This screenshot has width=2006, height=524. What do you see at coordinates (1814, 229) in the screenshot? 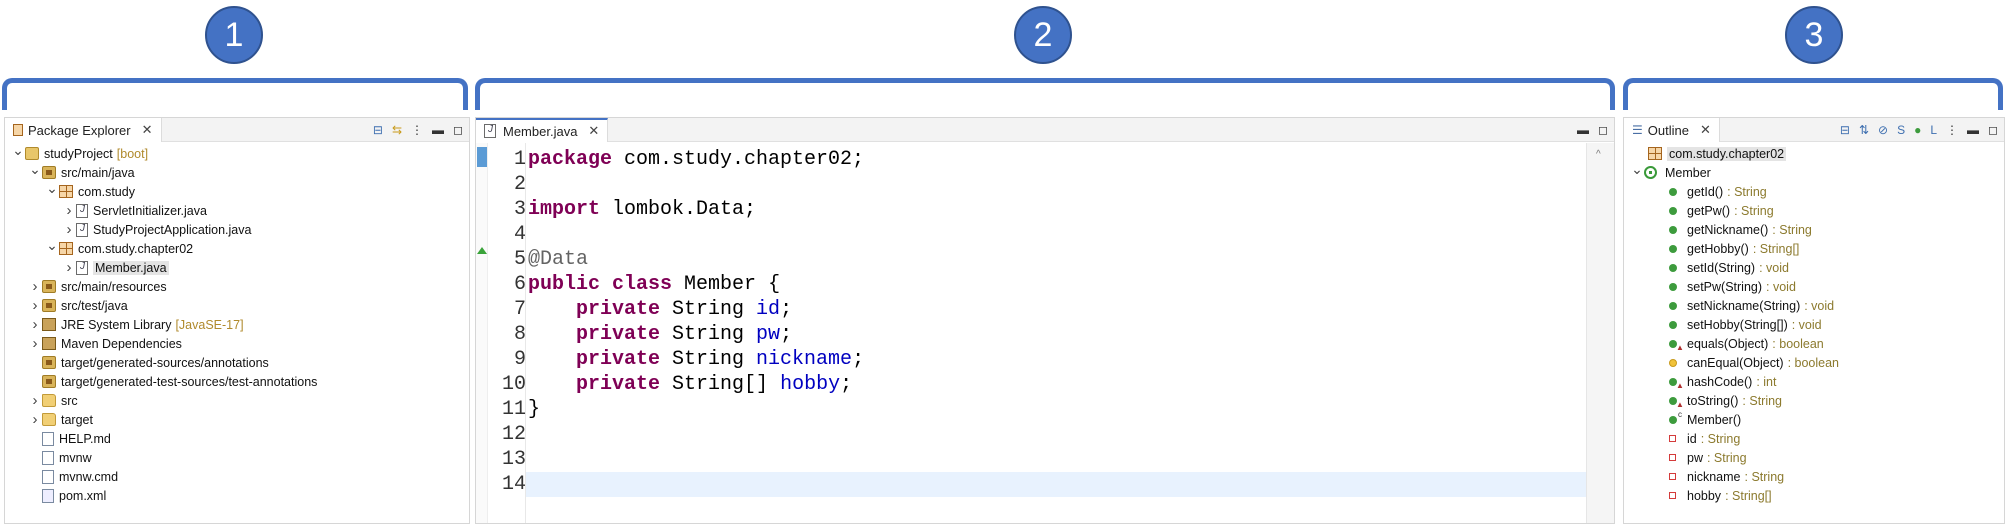
I see `outline-item: getNickname(): String` at bounding box center [1814, 229].